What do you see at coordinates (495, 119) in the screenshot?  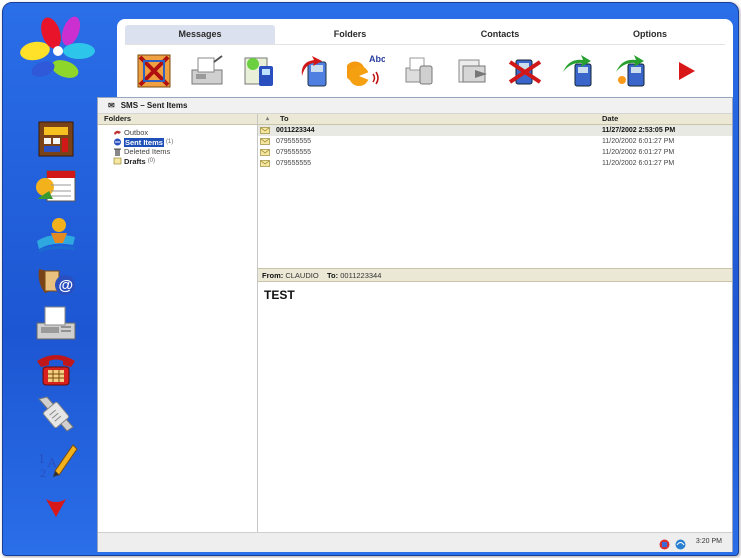 I see `message-list-header: ▴ To Date` at bounding box center [495, 119].